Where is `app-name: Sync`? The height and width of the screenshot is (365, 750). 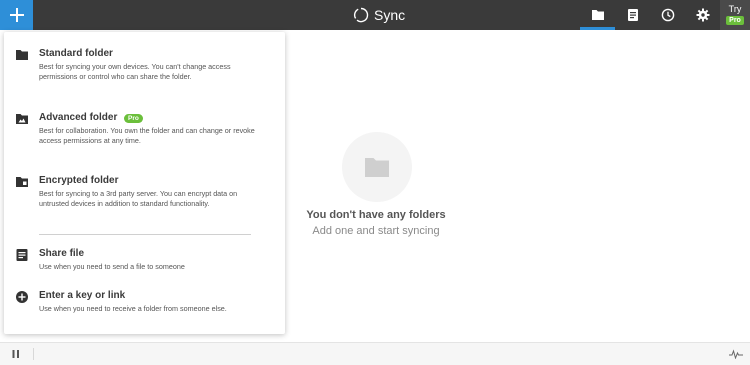 app-name: Sync is located at coordinates (390, 15).